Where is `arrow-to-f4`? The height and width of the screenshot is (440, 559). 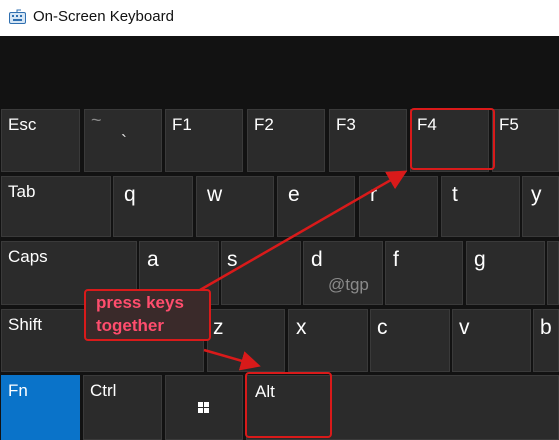 arrow-to-f4 is located at coordinates (303, 231).